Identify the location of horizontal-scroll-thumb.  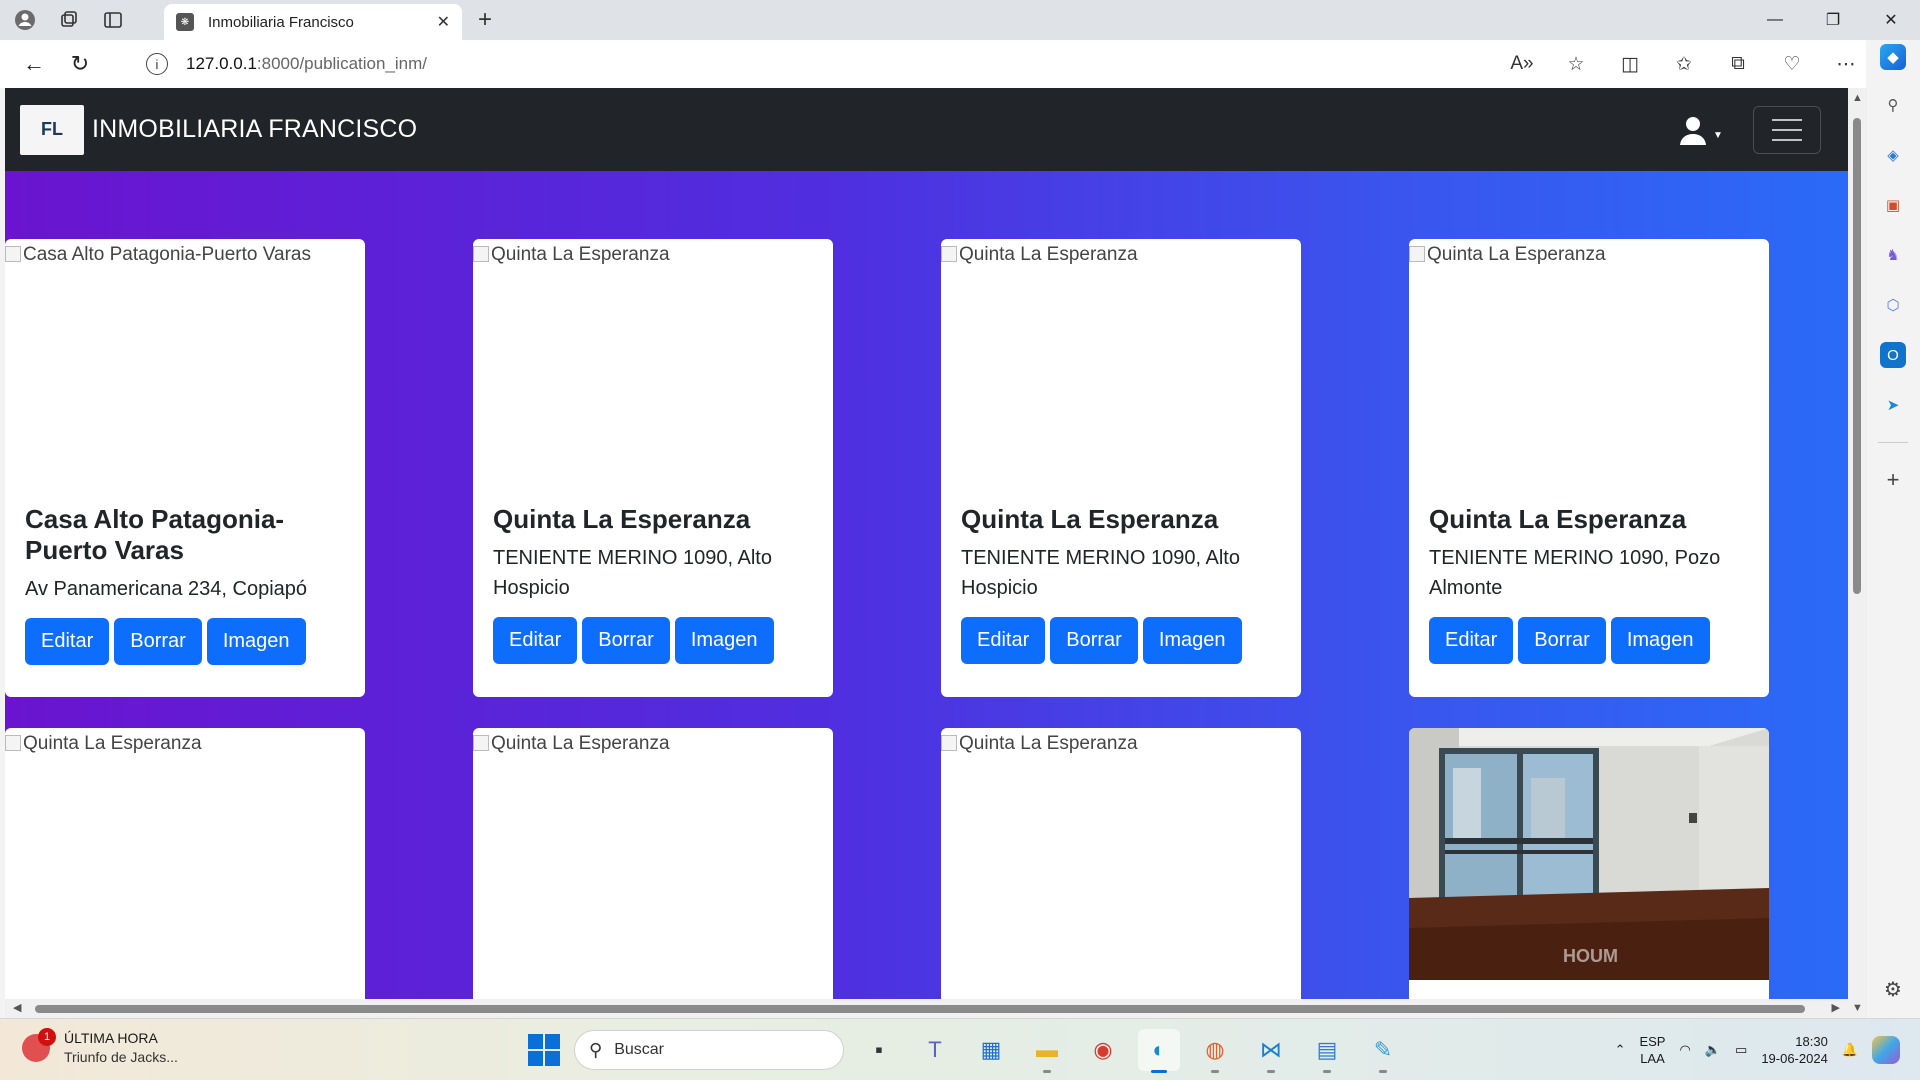
(920, 1009).